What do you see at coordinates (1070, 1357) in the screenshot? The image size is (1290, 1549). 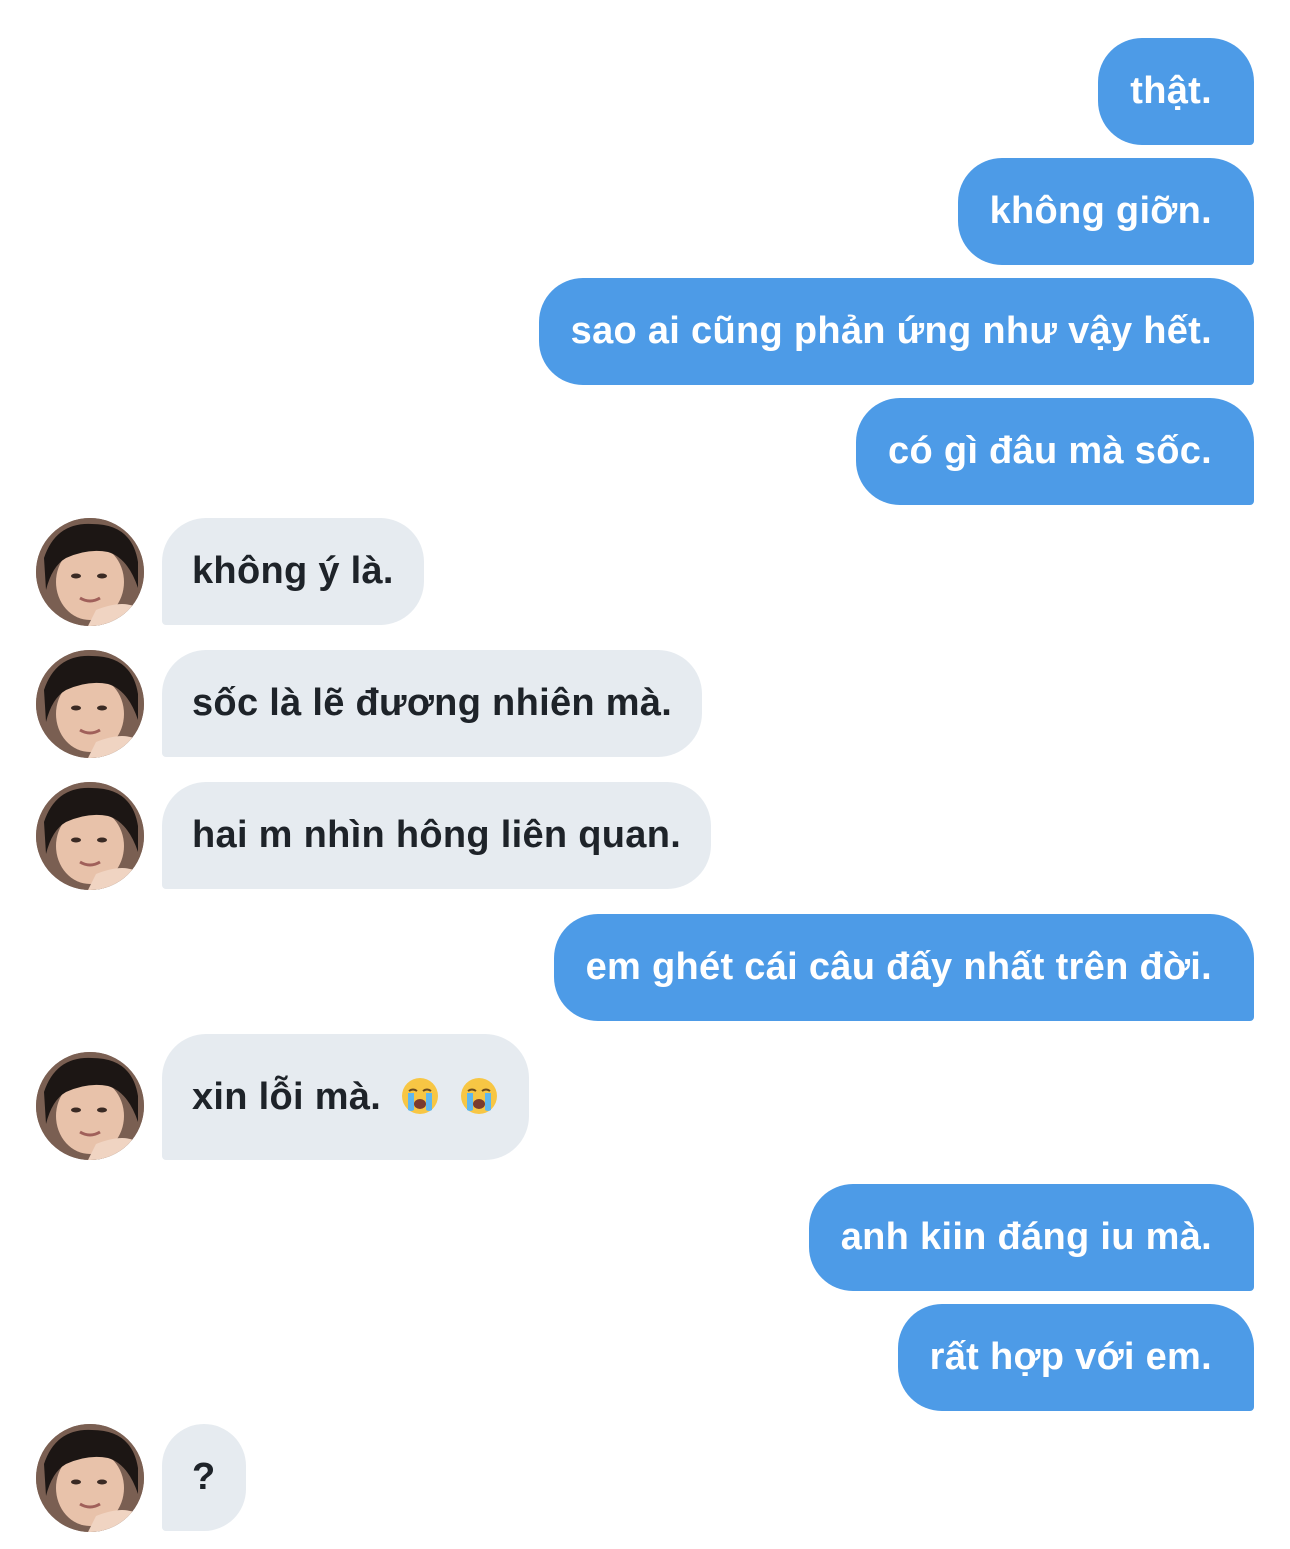 I see `message-text: rất hợp với em.` at bounding box center [1070, 1357].